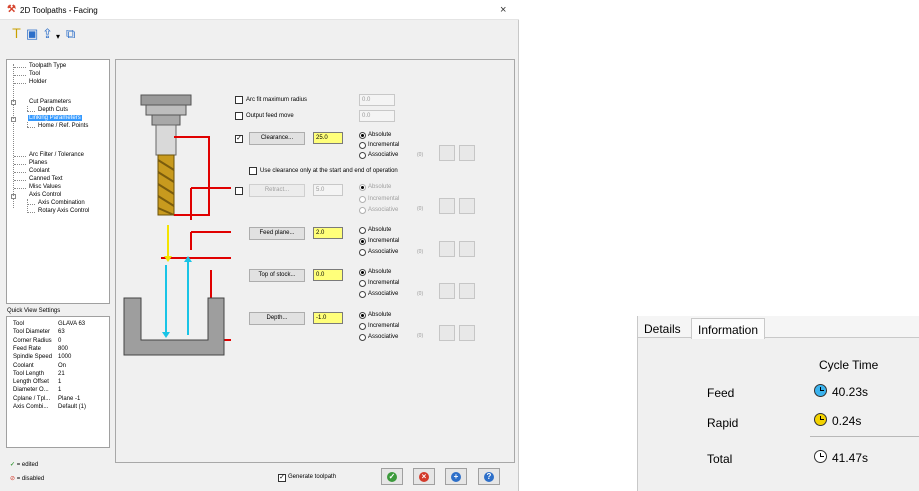  Describe the element at coordinates (328, 138) in the screenshot. I see `clearance-value: 25.0` at that location.